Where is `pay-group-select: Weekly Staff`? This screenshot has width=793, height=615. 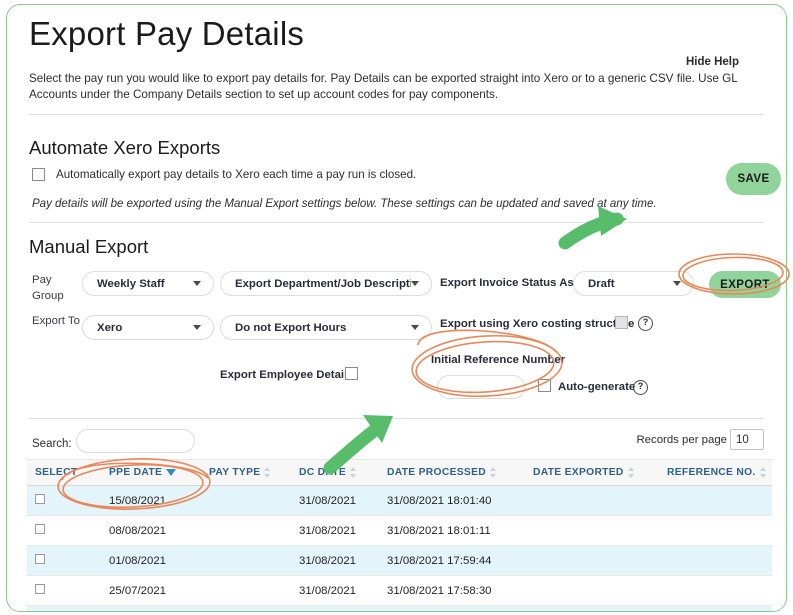 pay-group-select: Weekly Staff is located at coordinates (148, 283).